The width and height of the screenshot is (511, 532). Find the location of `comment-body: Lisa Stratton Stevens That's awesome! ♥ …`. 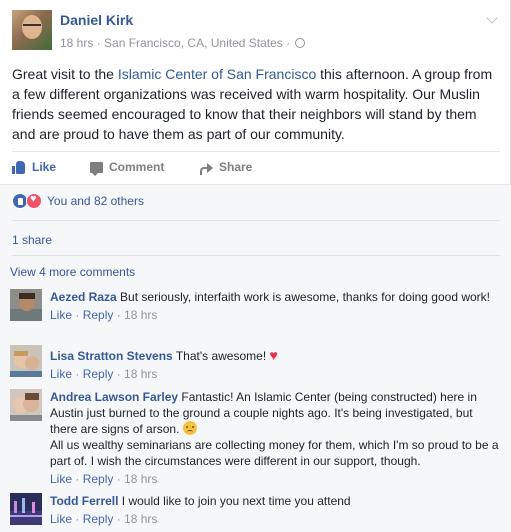

comment-body: Lisa Stratton Stevens That's awesome! ♥ … is located at coordinates (275, 364).